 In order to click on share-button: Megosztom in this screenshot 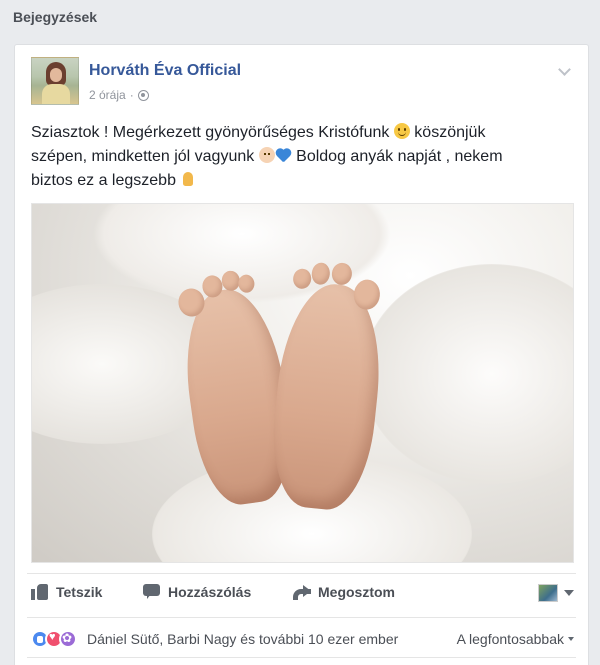, I will do `click(344, 591)`.